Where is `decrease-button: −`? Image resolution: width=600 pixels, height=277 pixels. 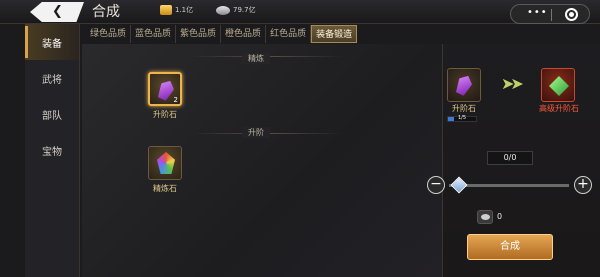 decrease-button: − is located at coordinates (436, 185).